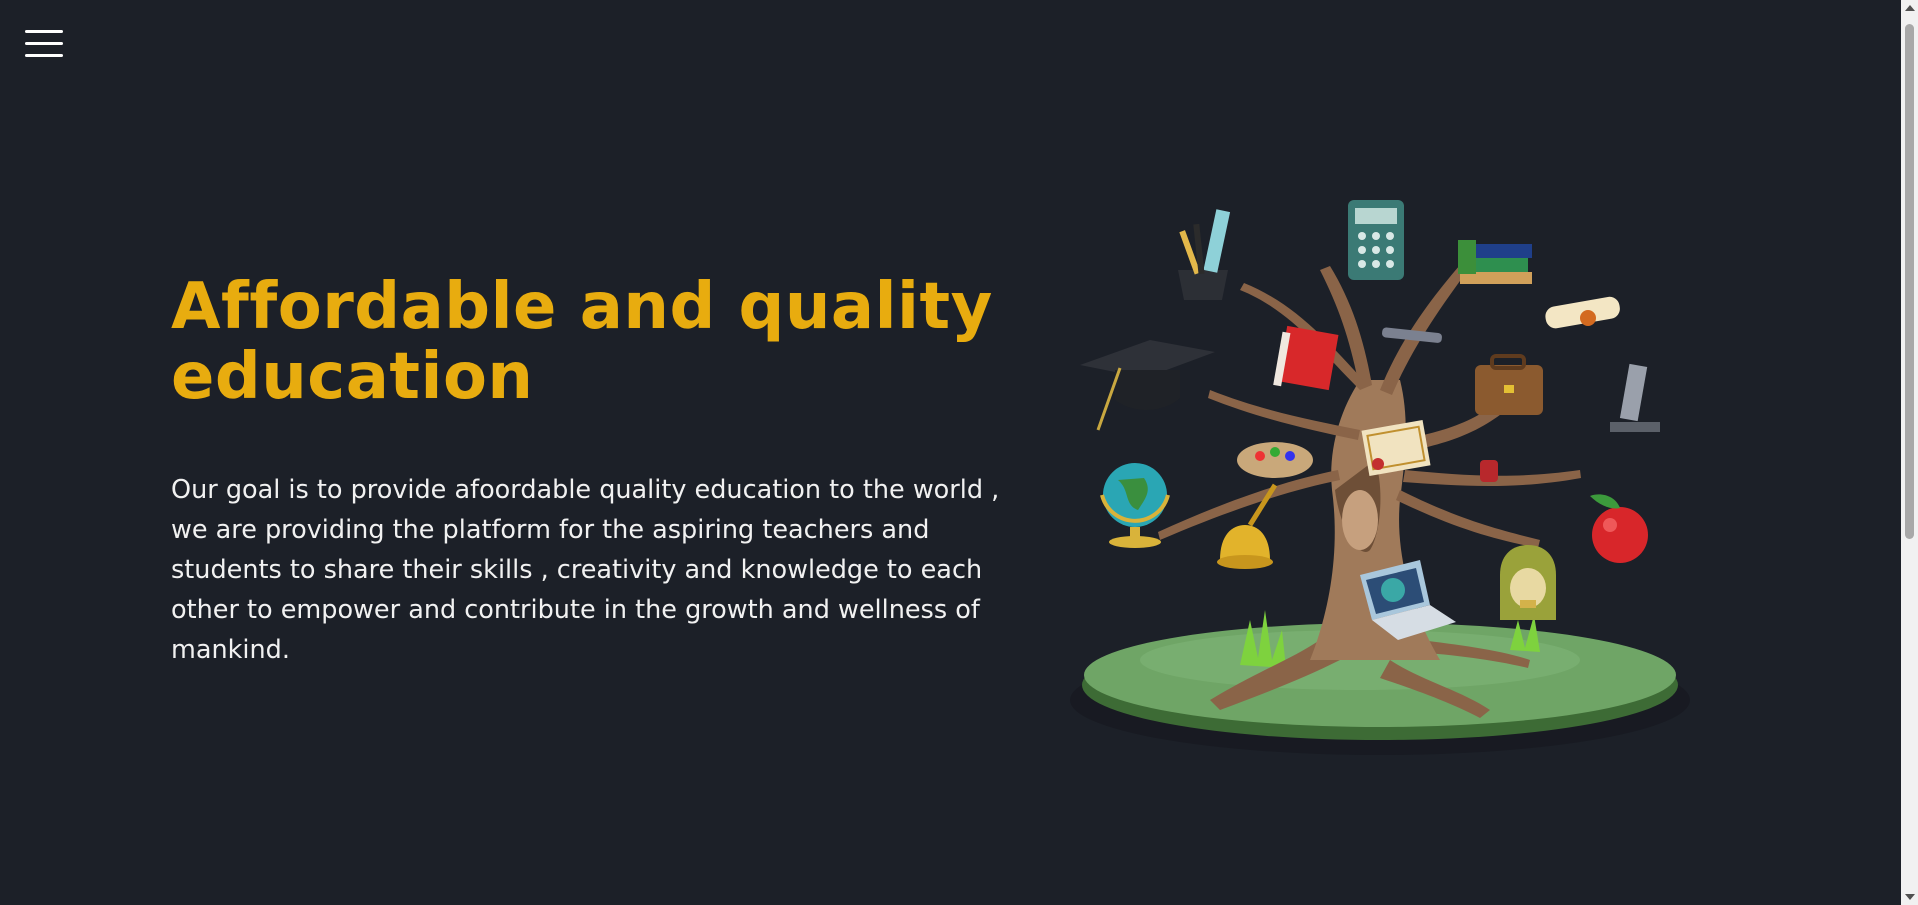  Describe the element at coordinates (582, 342) in the screenshot. I see `hero-title: Affordable and quality education` at that location.